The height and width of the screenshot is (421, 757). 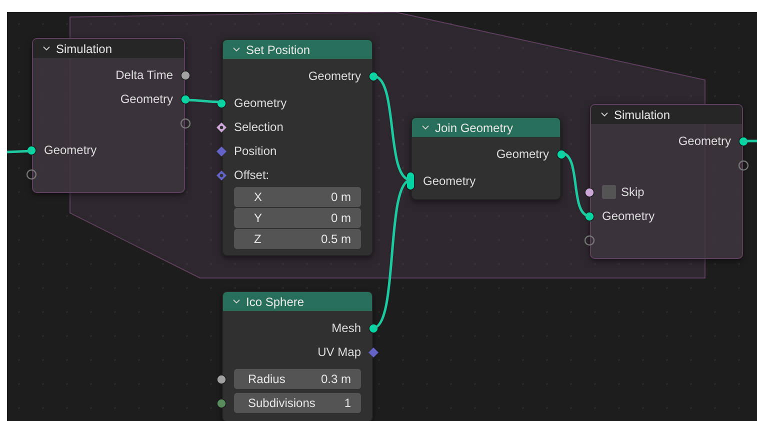 What do you see at coordinates (144, 75) in the screenshot?
I see `socket-label: Delta Time` at bounding box center [144, 75].